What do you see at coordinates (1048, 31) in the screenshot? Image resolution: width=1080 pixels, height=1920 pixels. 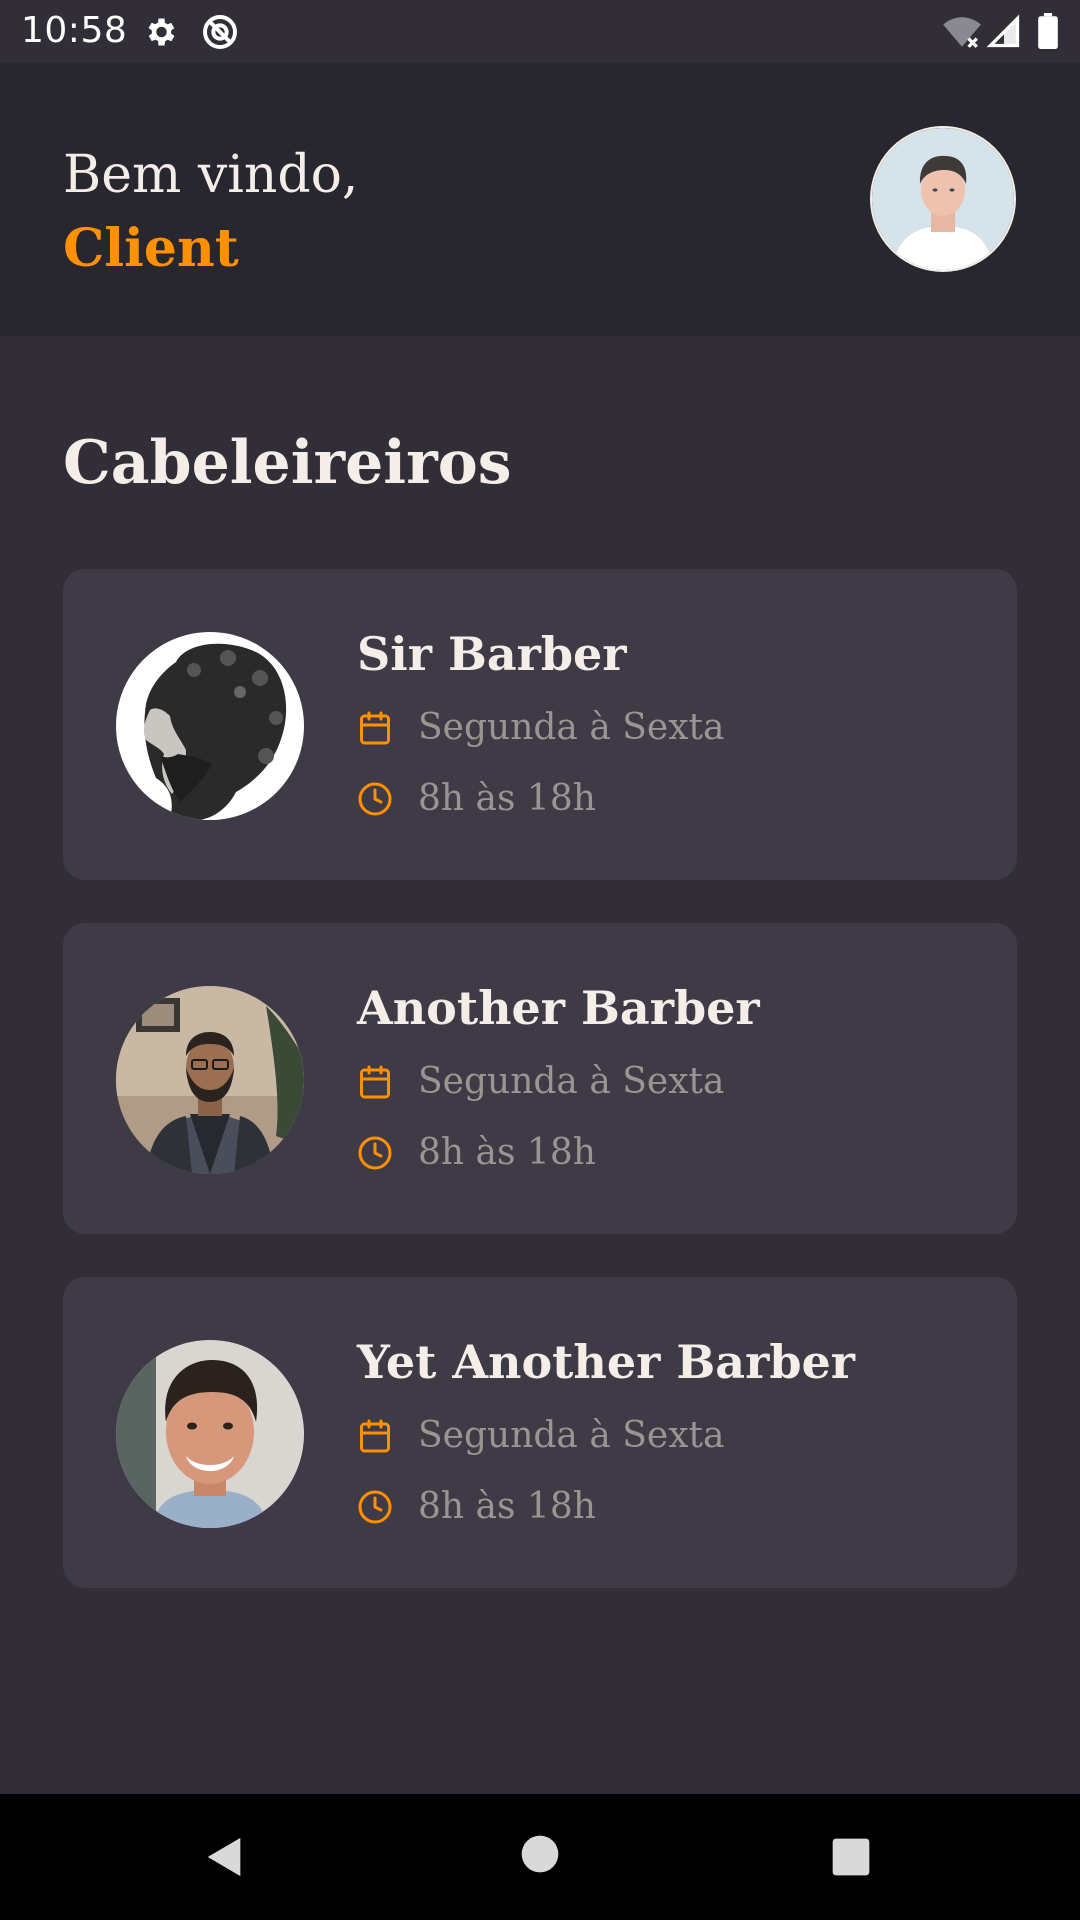 I see `battery-icon` at bounding box center [1048, 31].